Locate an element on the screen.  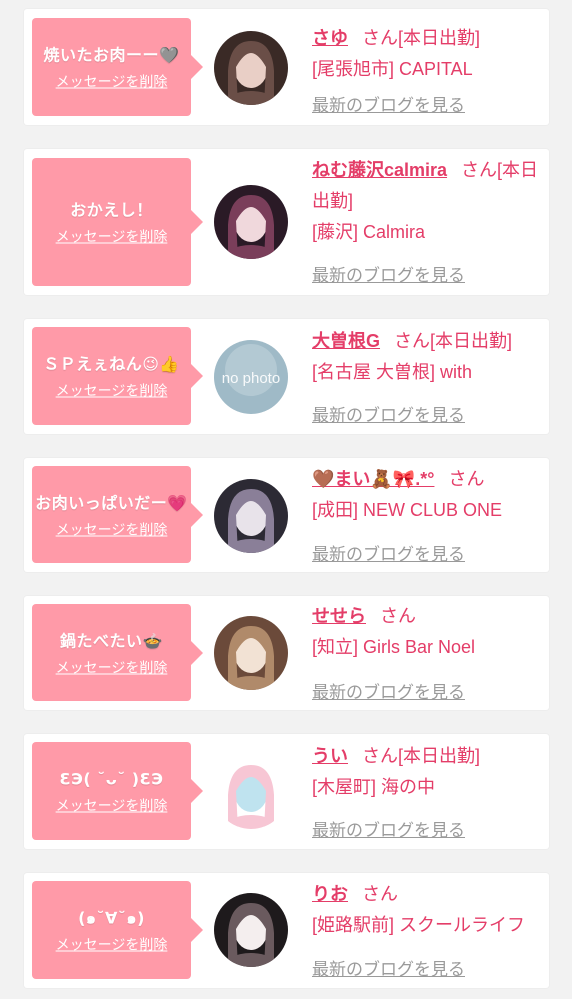
shop-name: [成田] NEW CLUB ONE is located at coordinates (407, 510).